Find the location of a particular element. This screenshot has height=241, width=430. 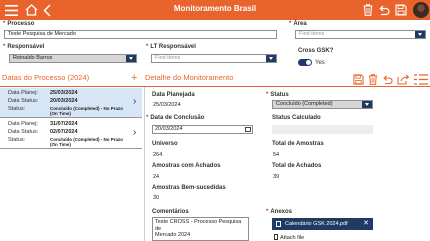

top-bar: Monitoramento Brasil is located at coordinates (215, 10).